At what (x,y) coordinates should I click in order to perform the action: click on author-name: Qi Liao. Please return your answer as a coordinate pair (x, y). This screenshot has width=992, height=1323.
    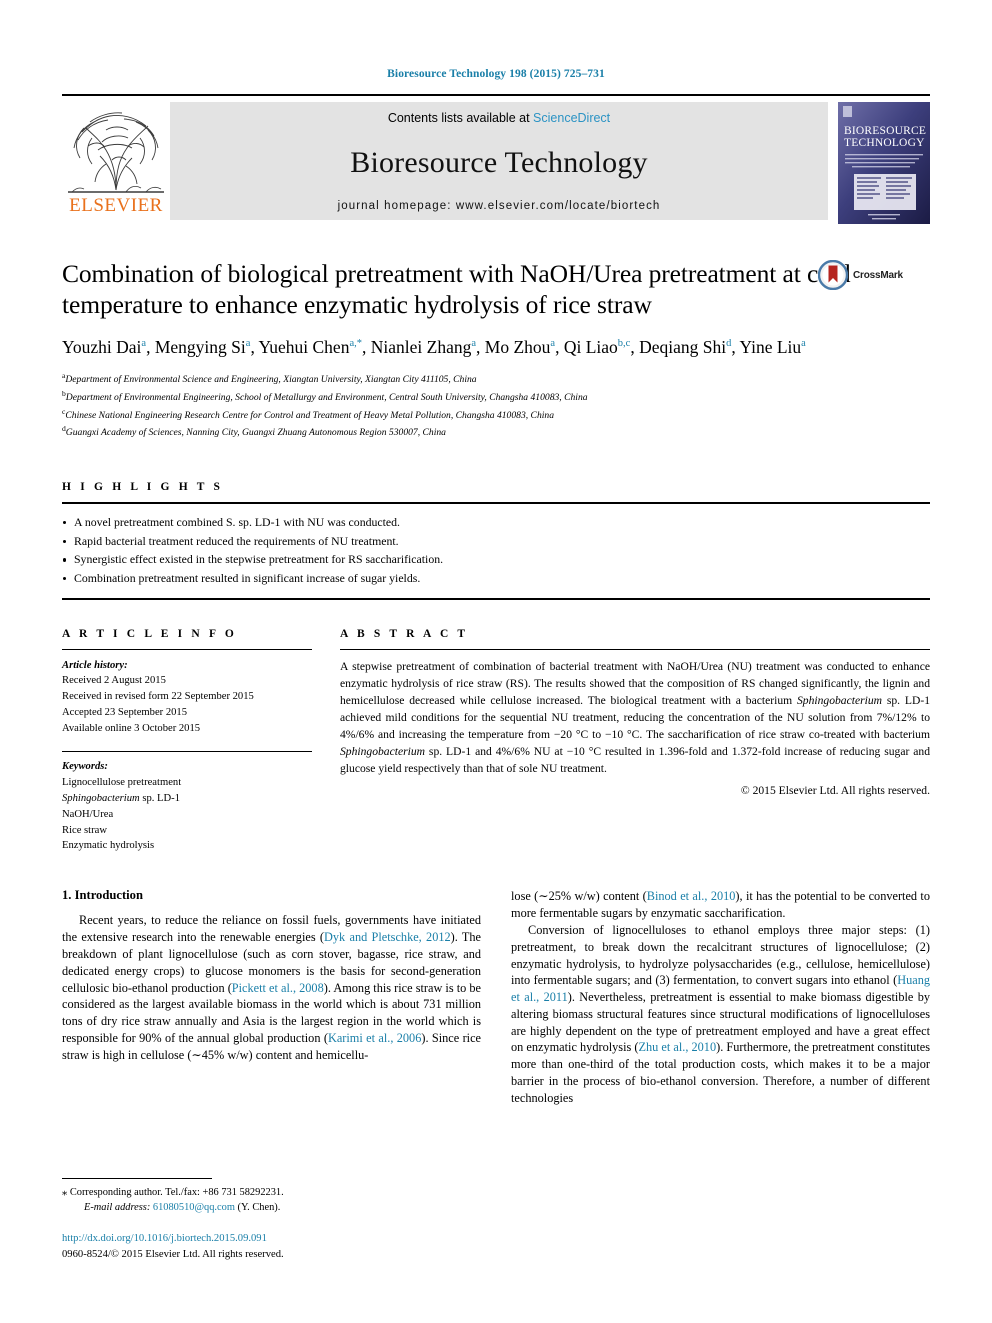
    Looking at the image, I should click on (590, 347).